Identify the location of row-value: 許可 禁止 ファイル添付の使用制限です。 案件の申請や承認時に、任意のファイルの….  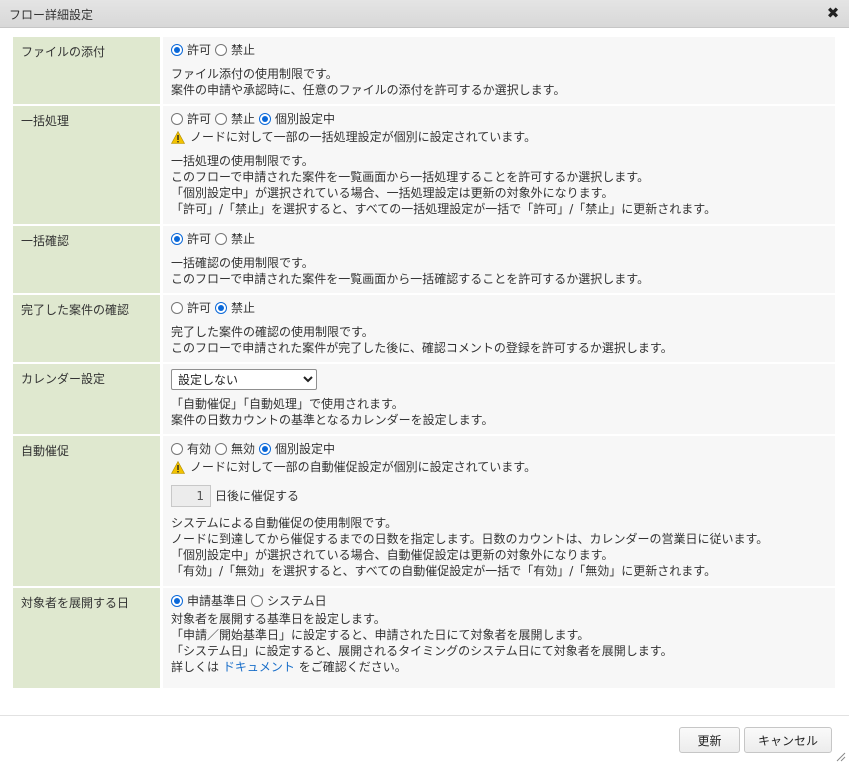
(499, 70).